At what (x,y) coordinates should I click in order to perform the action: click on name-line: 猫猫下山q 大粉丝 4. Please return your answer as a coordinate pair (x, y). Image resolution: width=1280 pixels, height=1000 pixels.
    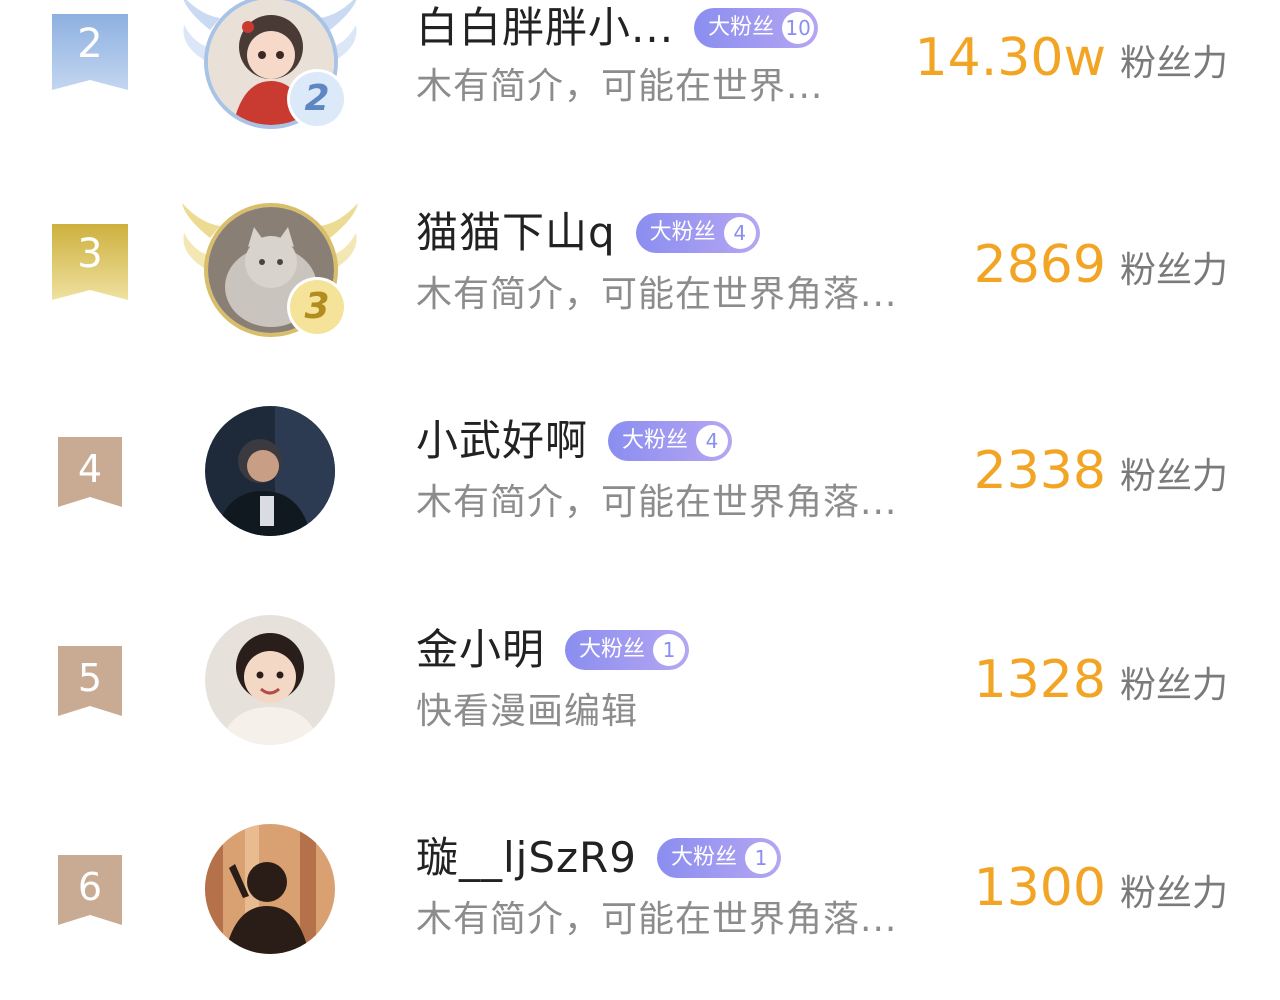
    Looking at the image, I should click on (588, 233).